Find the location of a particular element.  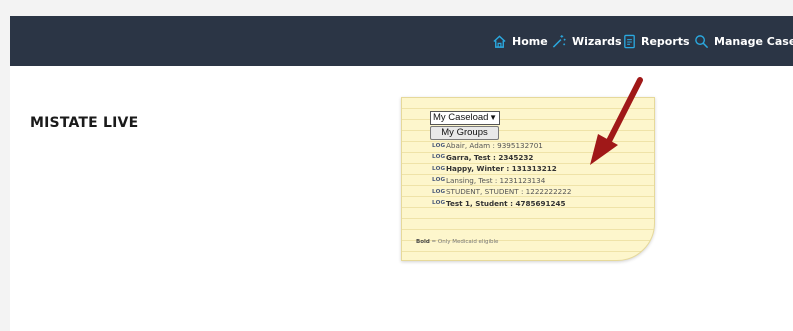

legend-bold-label: Bold is located at coordinates (423, 242).